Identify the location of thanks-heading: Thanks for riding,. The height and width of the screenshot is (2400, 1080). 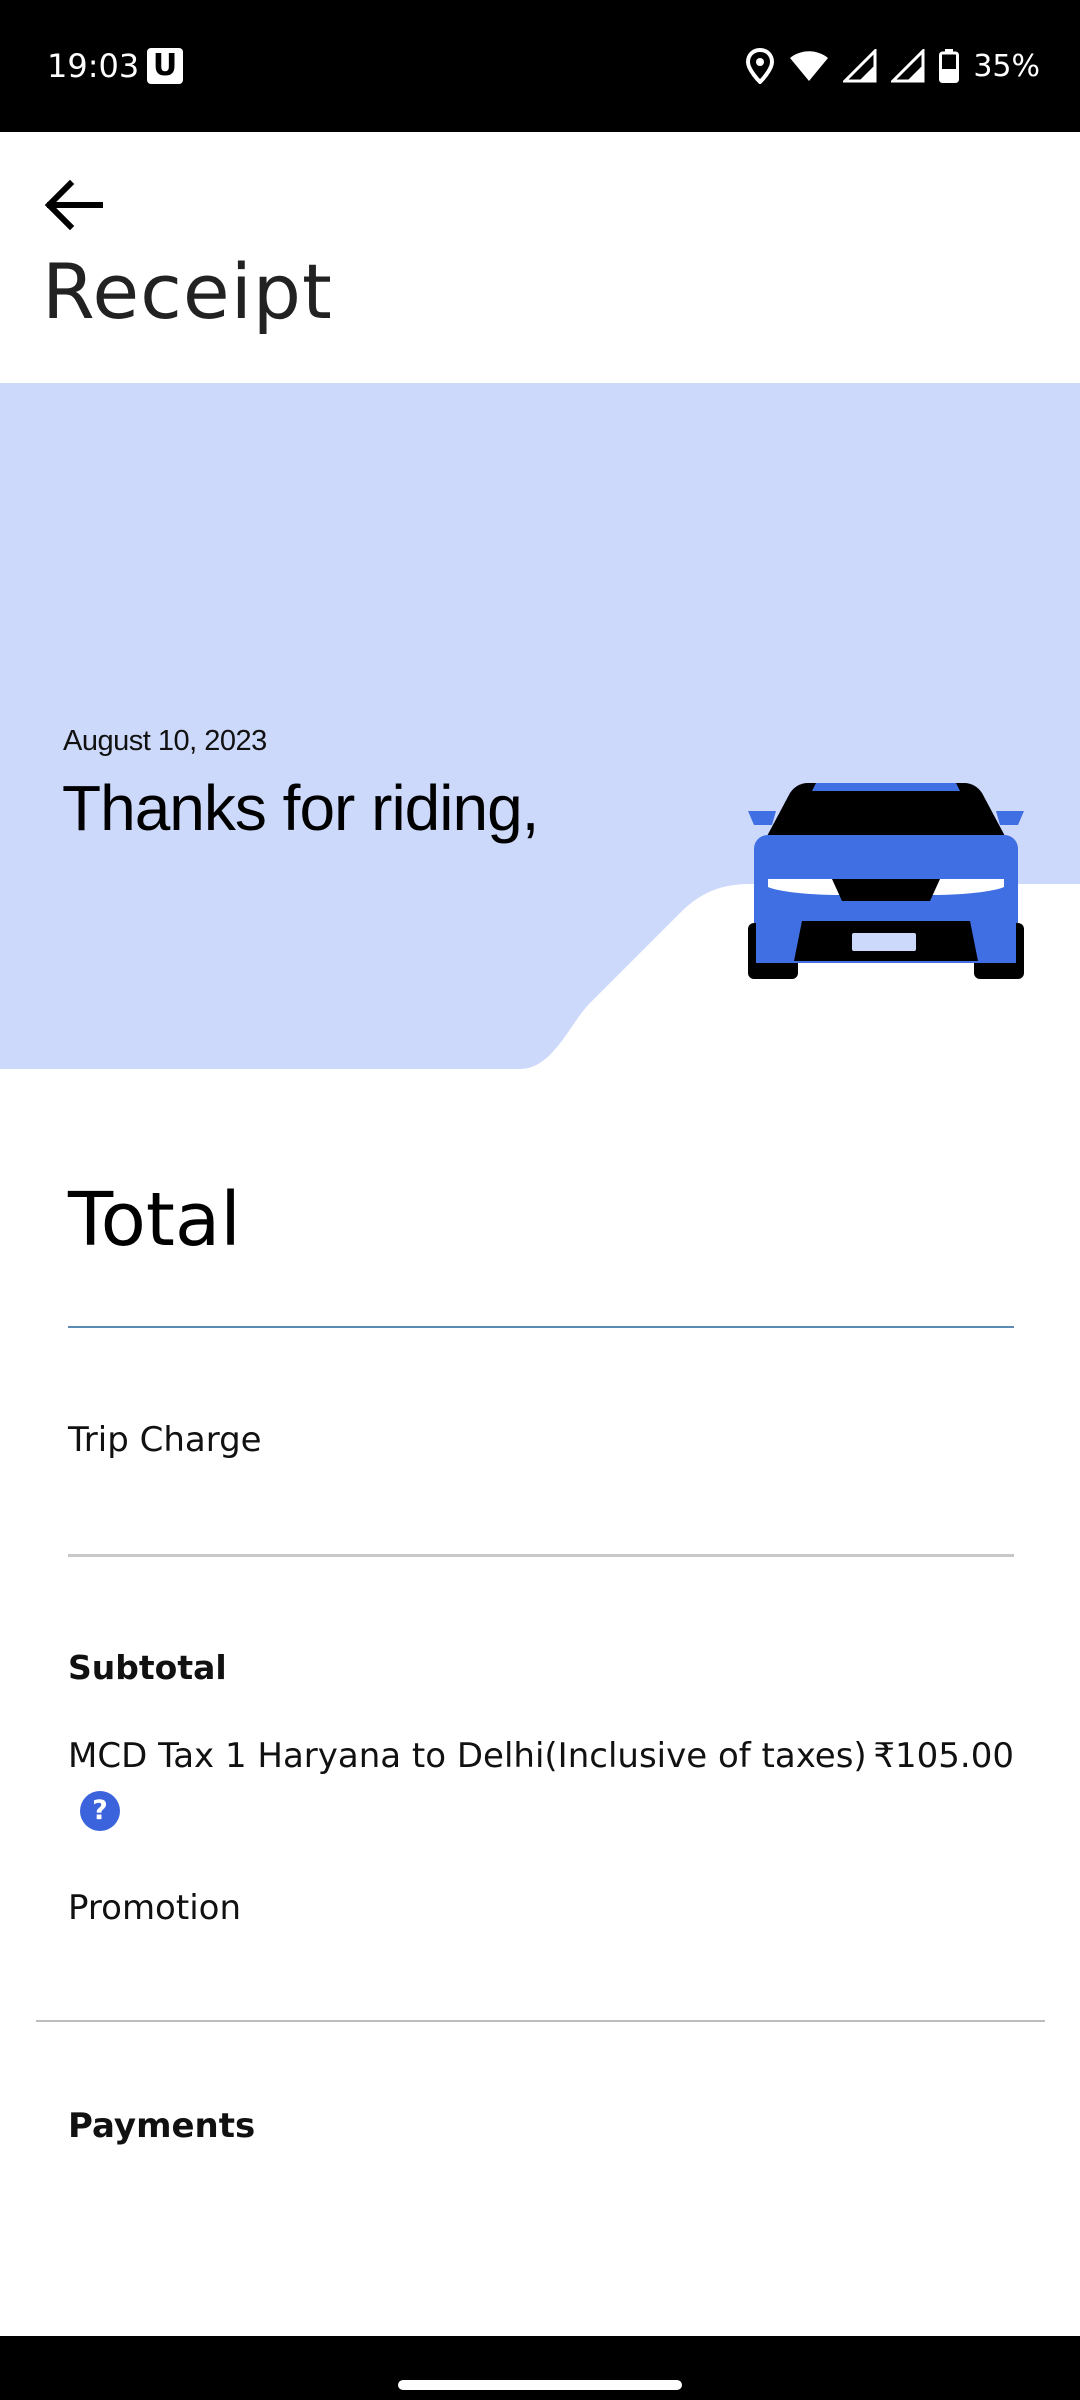
(300, 808).